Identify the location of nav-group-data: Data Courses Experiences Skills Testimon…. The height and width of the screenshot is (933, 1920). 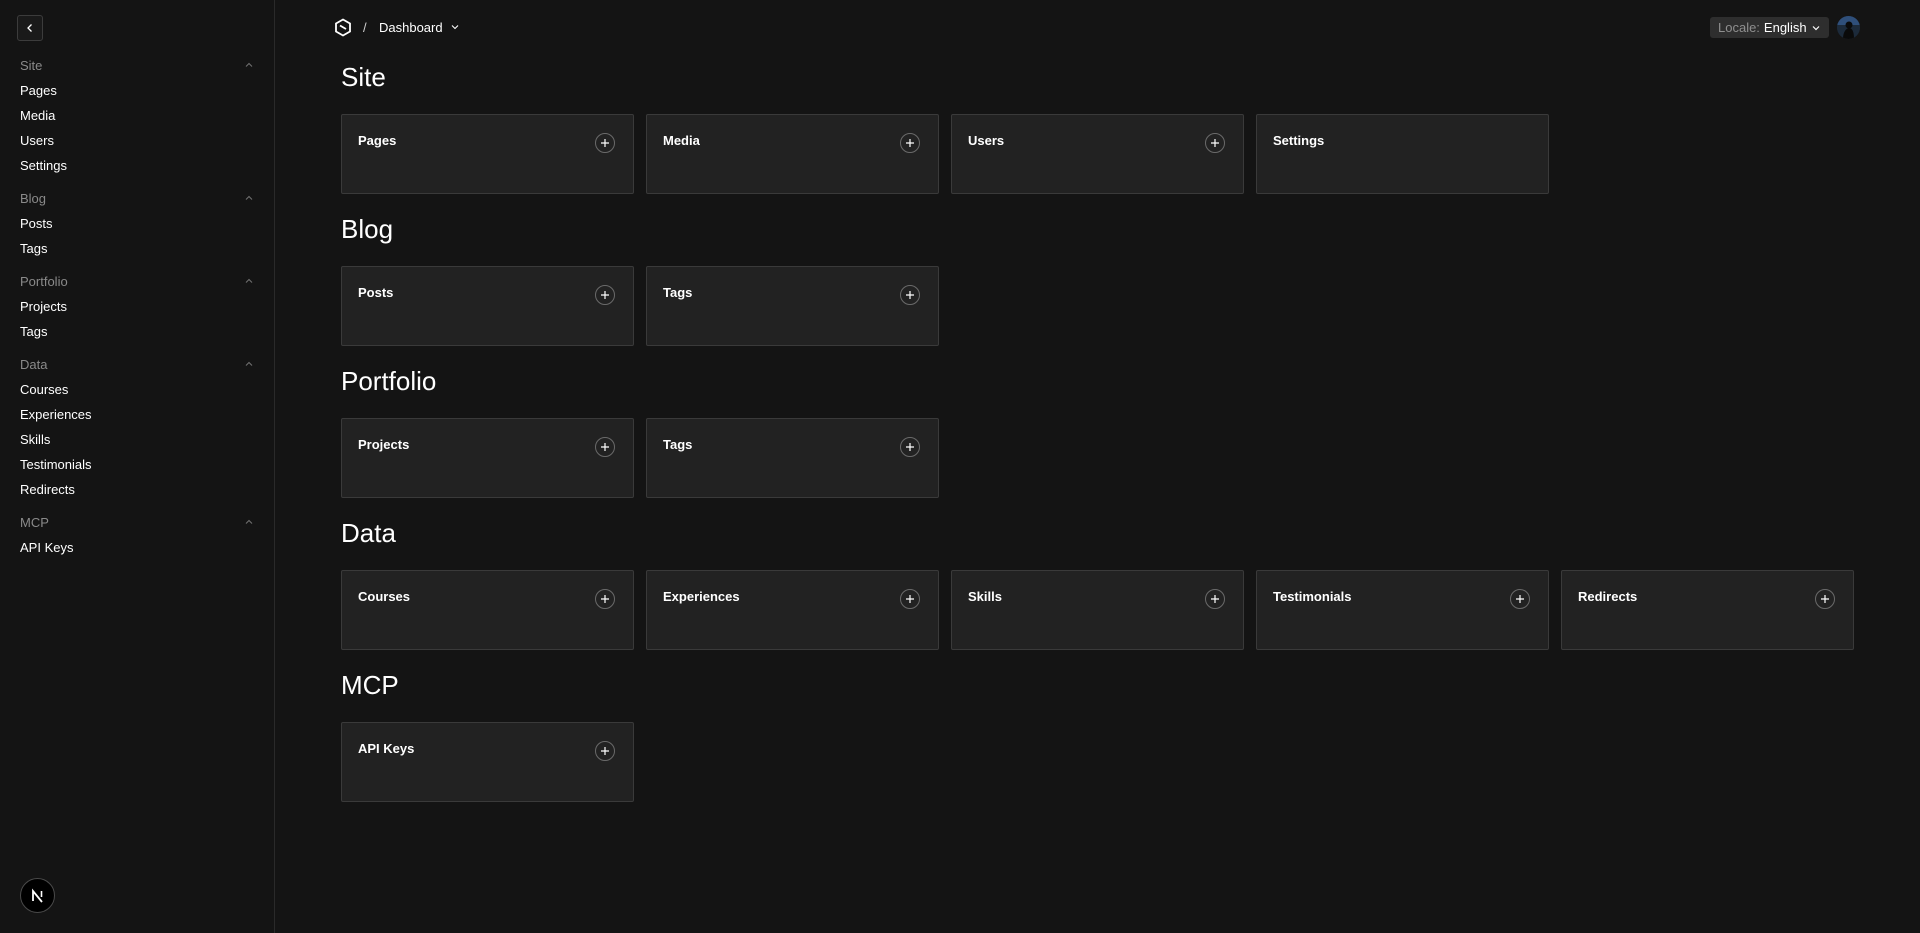
(137, 430).